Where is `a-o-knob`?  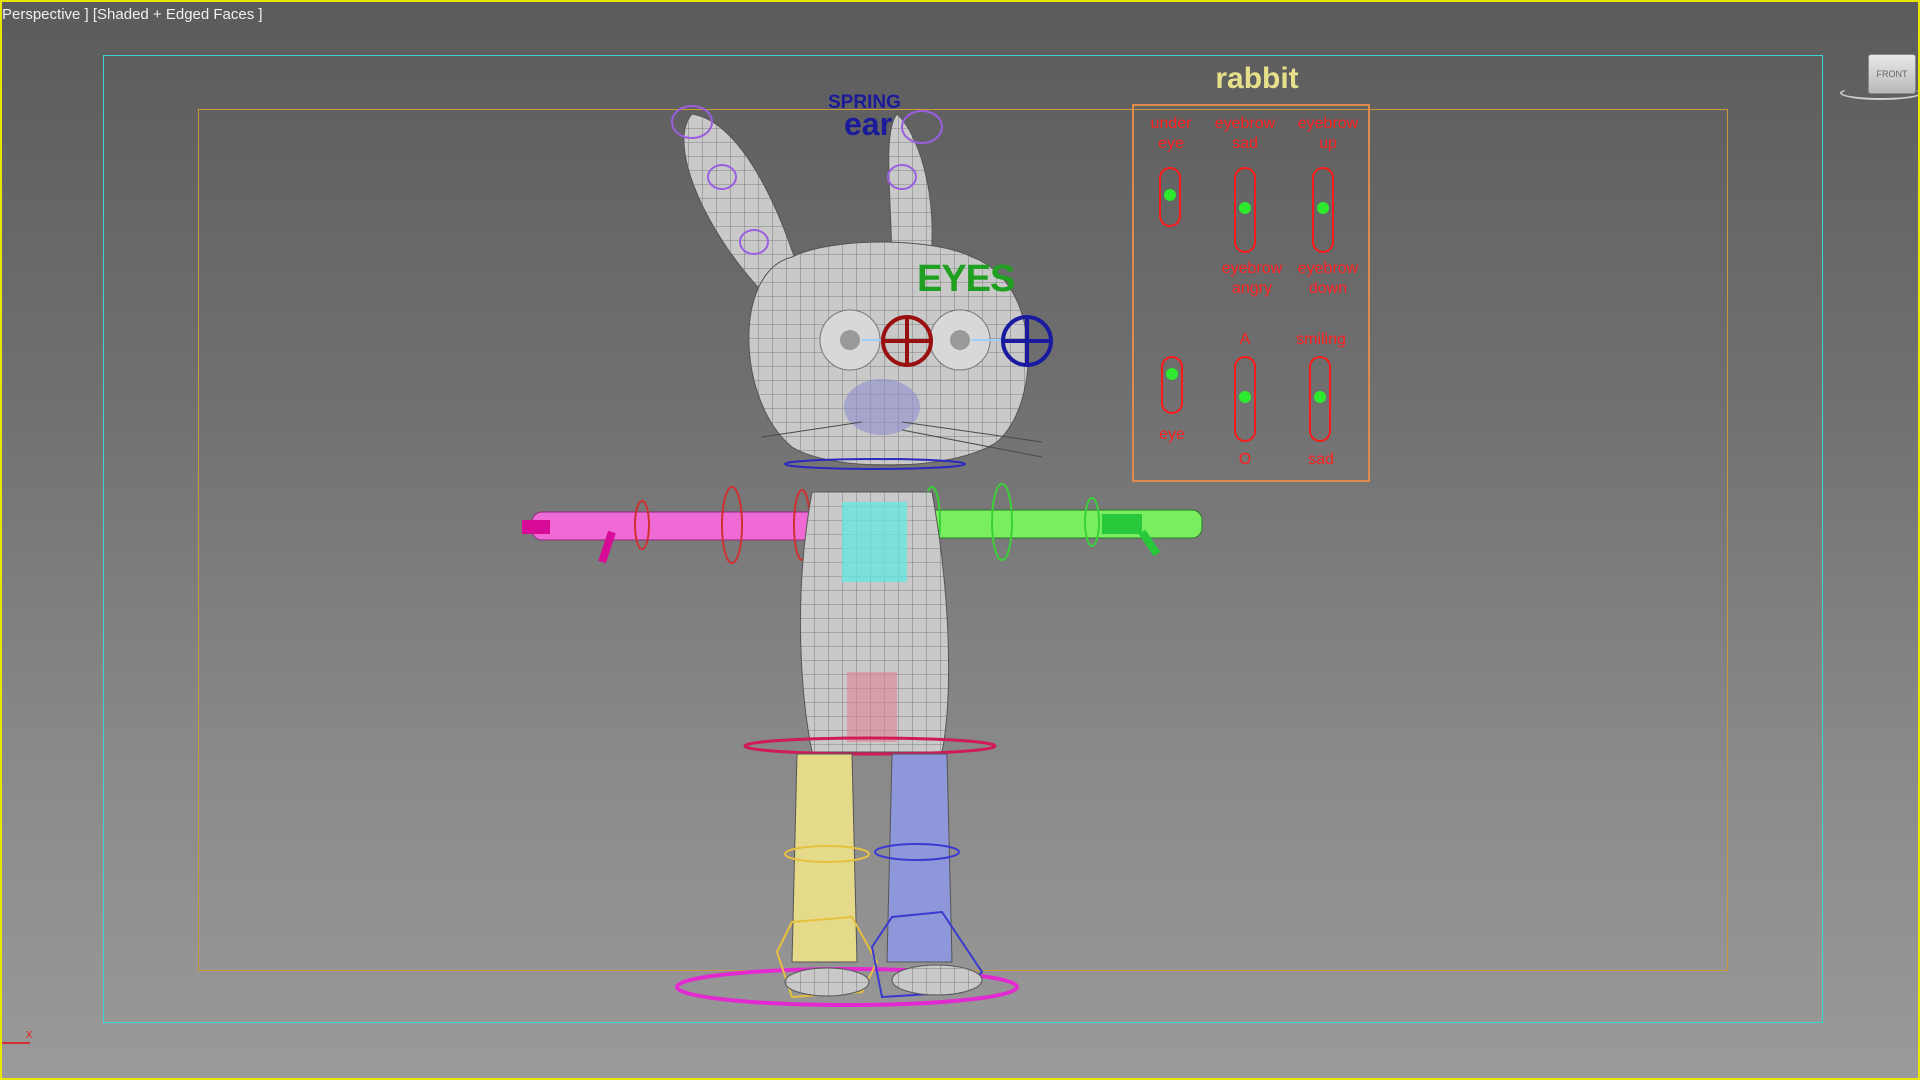 a-o-knob is located at coordinates (1245, 397).